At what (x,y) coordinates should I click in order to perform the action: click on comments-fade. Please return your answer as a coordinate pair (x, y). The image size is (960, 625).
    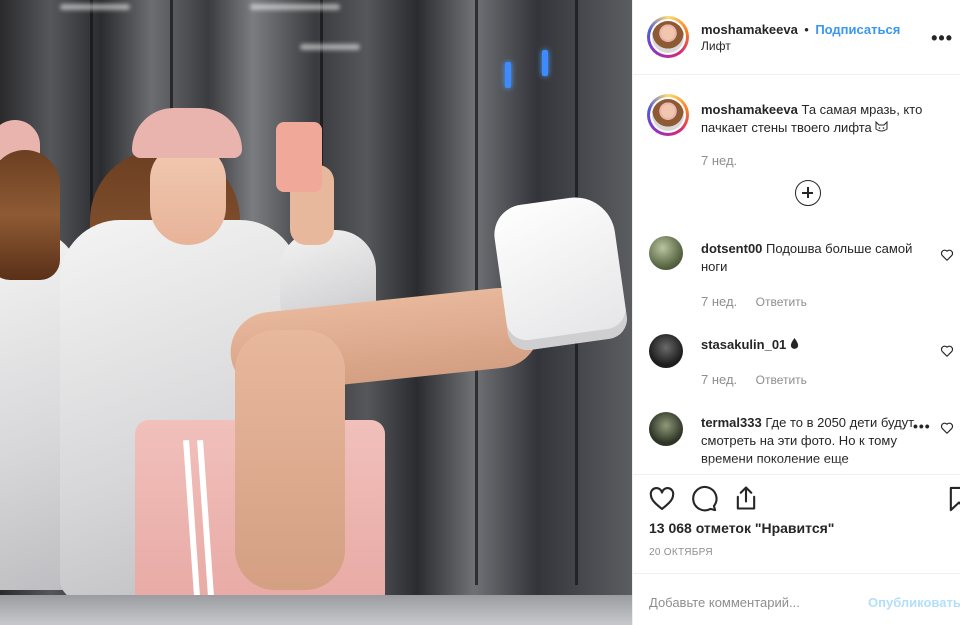
    Looking at the image, I should click on (796, 467).